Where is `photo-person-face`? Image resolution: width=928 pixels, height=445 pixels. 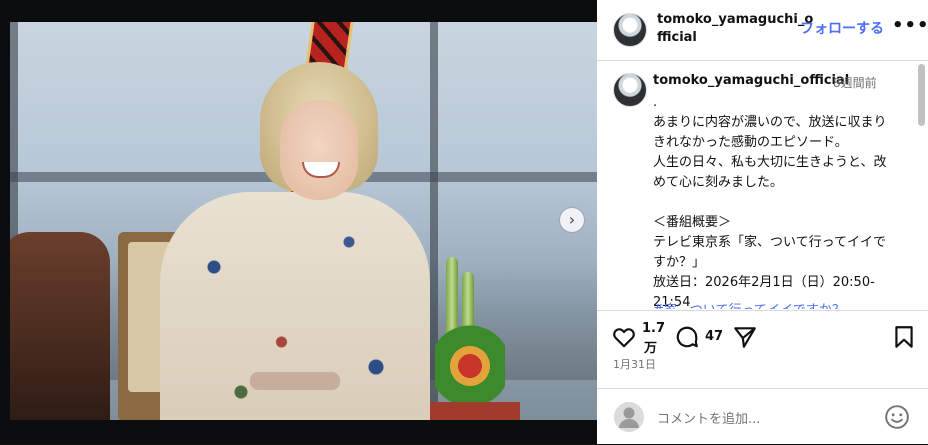 photo-person-face is located at coordinates (319, 150).